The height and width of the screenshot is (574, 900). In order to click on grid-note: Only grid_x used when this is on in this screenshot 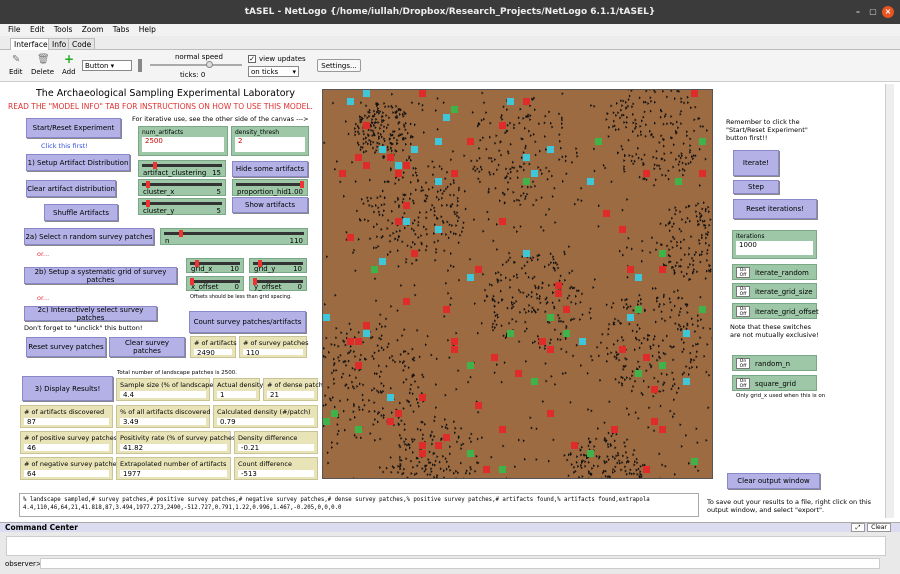, I will do `click(781, 396)`.